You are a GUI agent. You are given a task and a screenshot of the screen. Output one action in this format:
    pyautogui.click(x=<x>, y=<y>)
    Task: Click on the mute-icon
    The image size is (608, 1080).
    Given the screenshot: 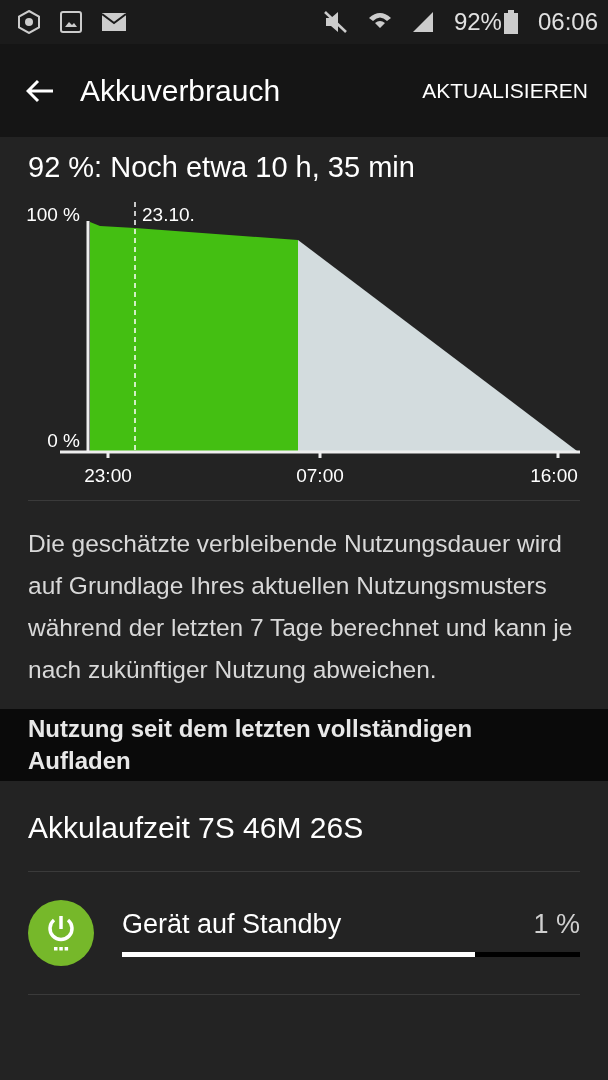 What is the action you would take?
    pyautogui.click(x=335, y=22)
    